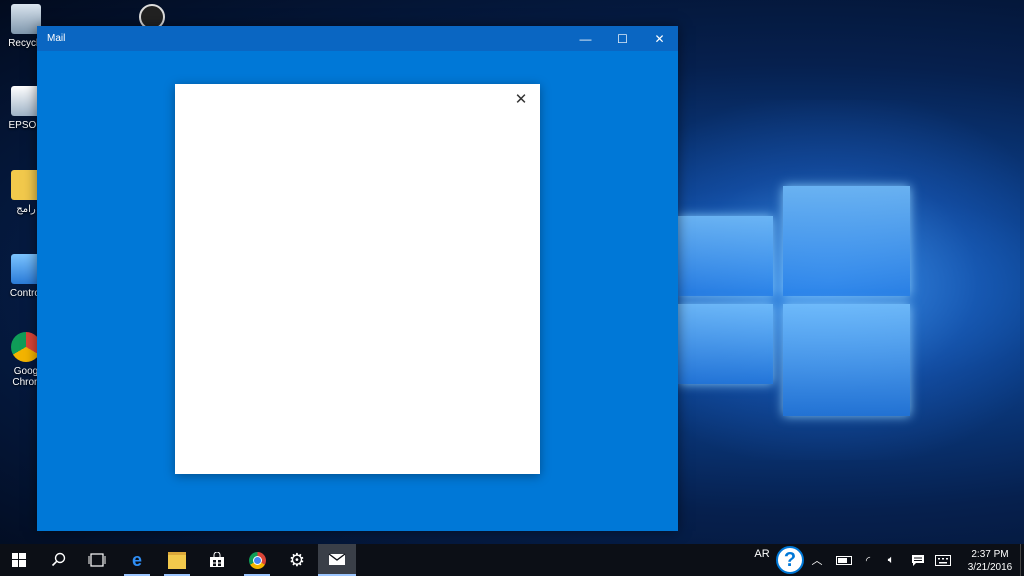  I want to click on minimize-icon: —, so click(585, 38).